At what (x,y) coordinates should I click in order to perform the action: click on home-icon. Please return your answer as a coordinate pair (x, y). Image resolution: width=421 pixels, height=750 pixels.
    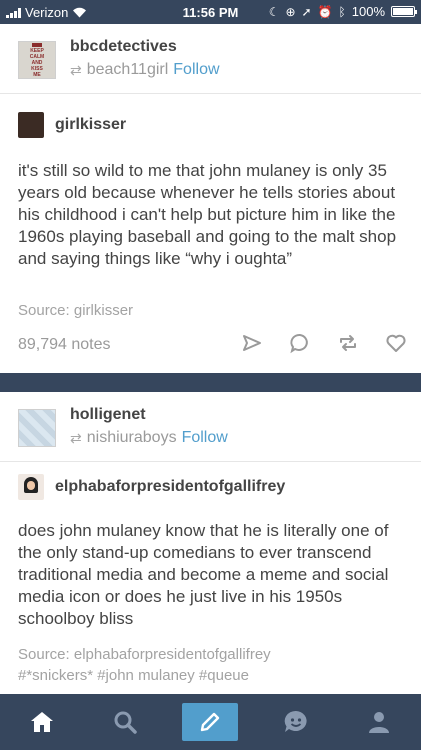
    Looking at the image, I should click on (41, 722).